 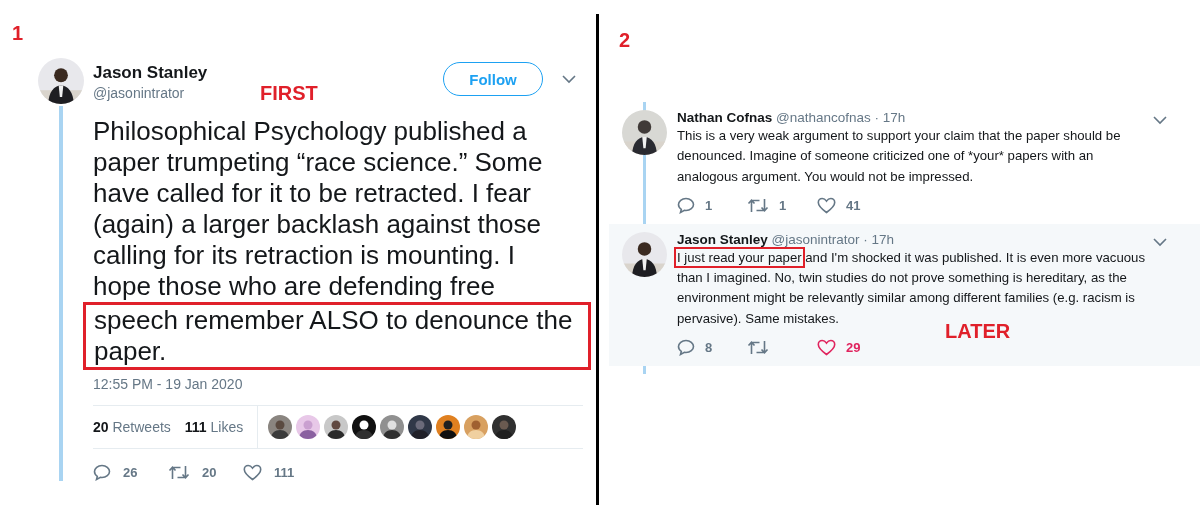 I want to click on annotation-label: FIRST, so click(x=289, y=93).